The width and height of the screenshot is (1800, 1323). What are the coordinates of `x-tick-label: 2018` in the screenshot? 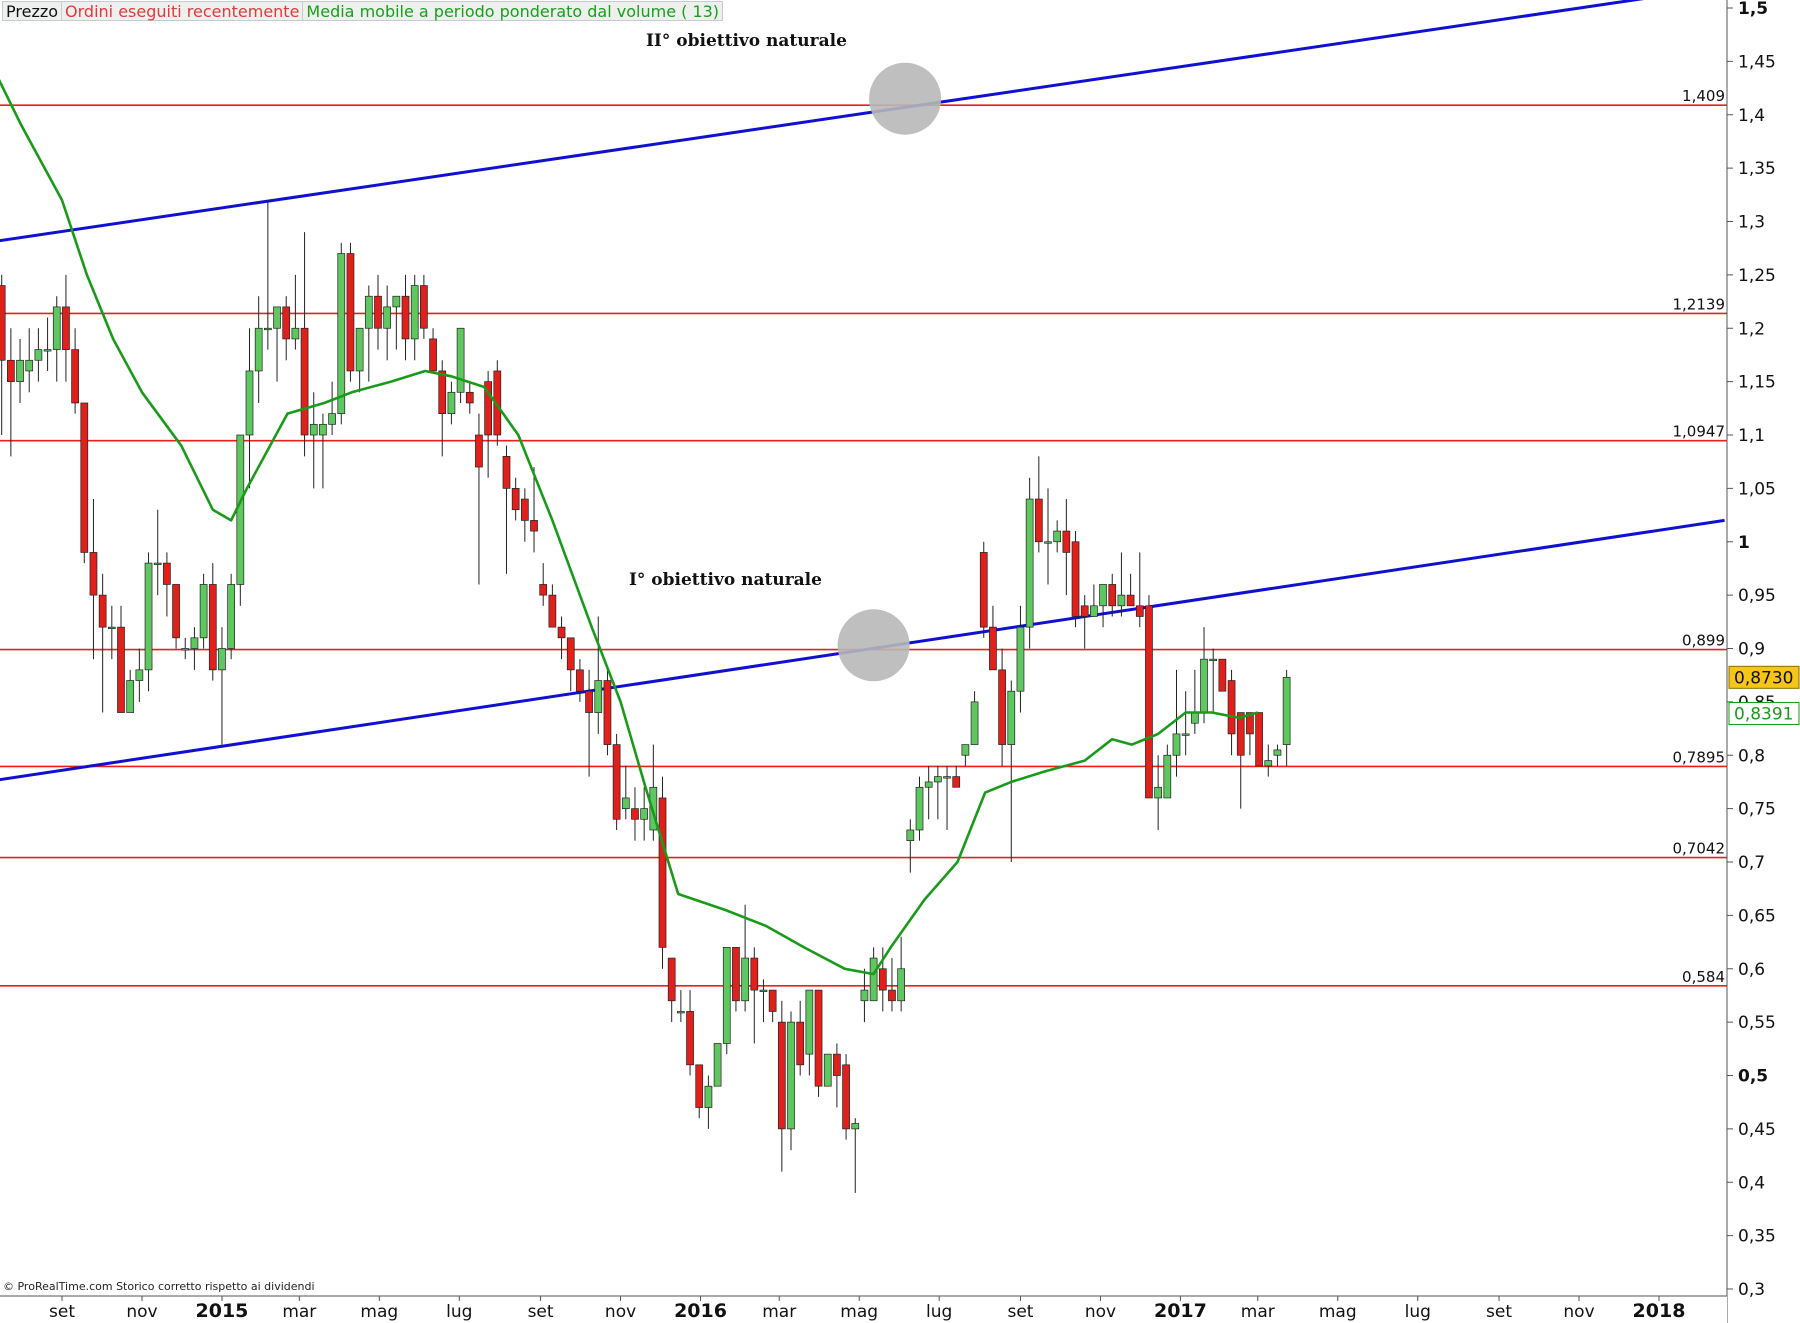 It's located at (1659, 1311).